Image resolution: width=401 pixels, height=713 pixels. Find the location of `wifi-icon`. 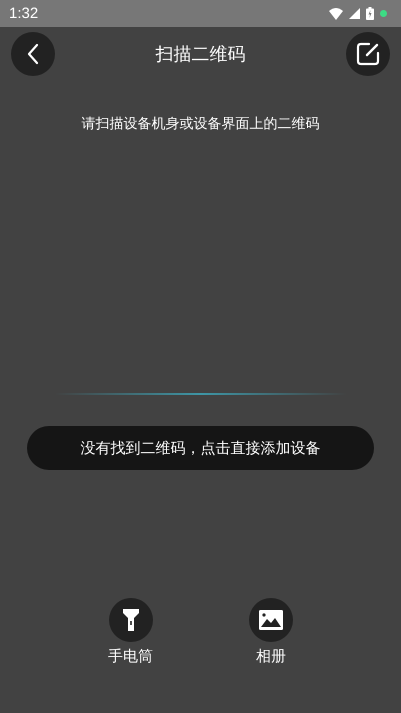

wifi-icon is located at coordinates (336, 14).